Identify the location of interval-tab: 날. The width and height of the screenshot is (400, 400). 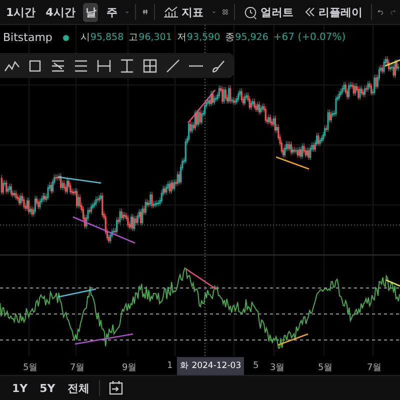
(90, 12).